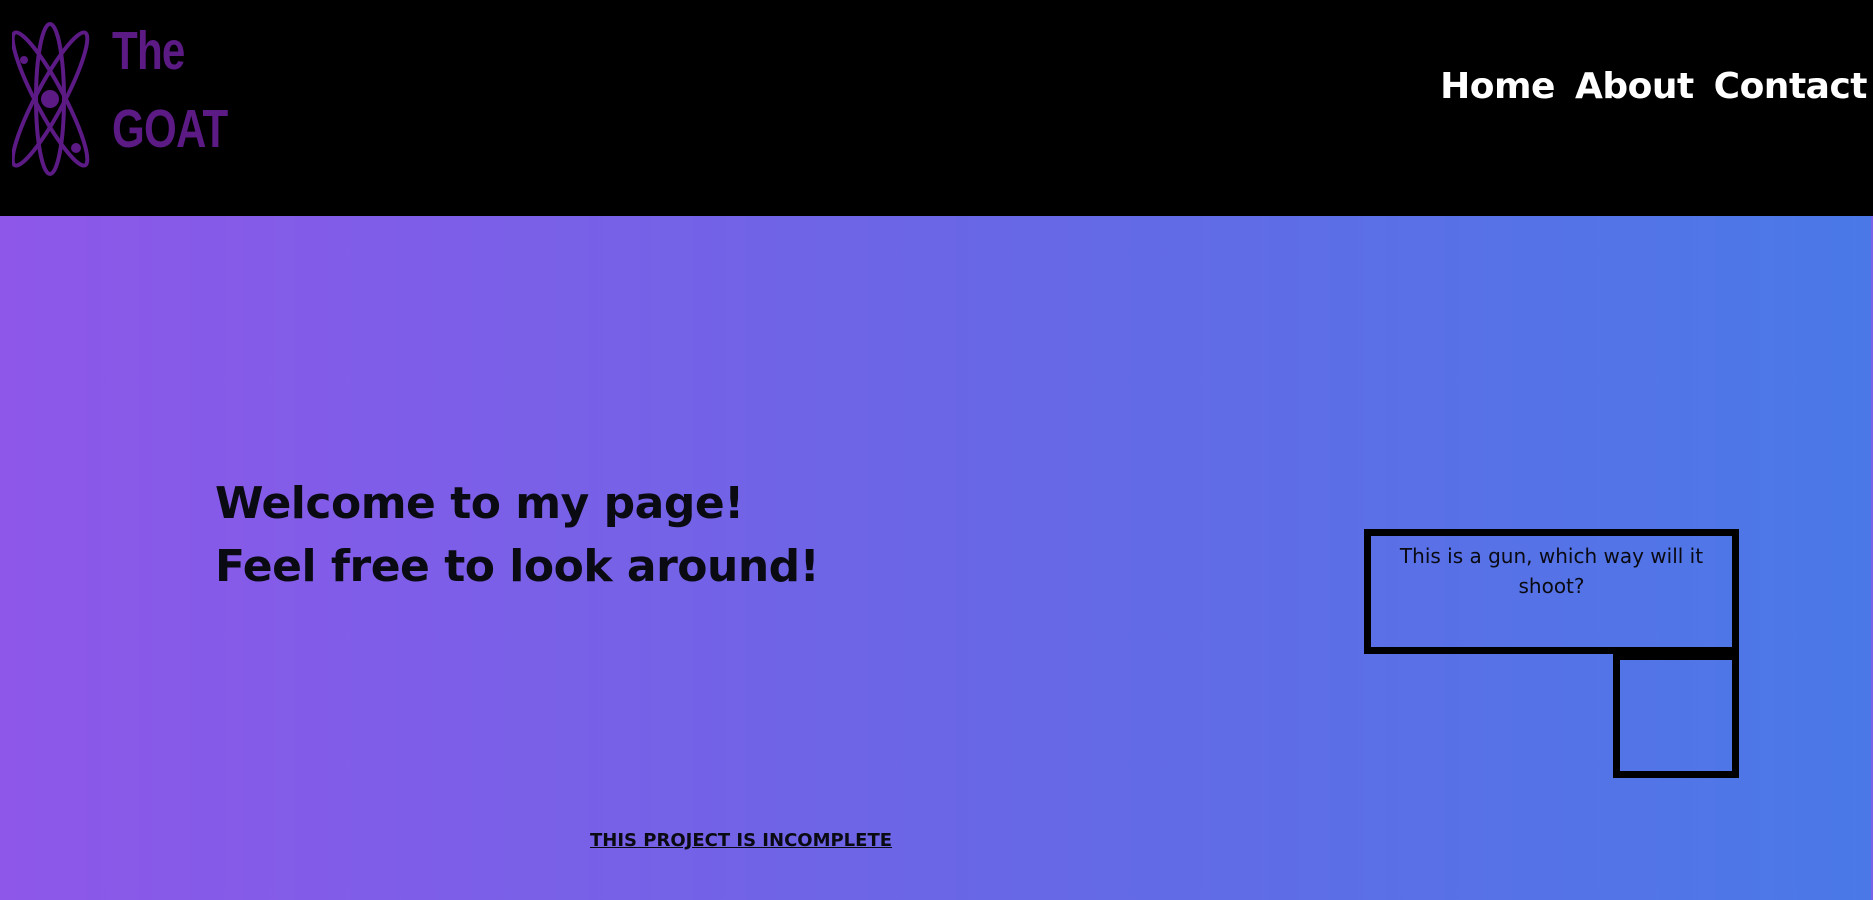  I want to click on nav-contact-link: Contact, so click(1791, 87).